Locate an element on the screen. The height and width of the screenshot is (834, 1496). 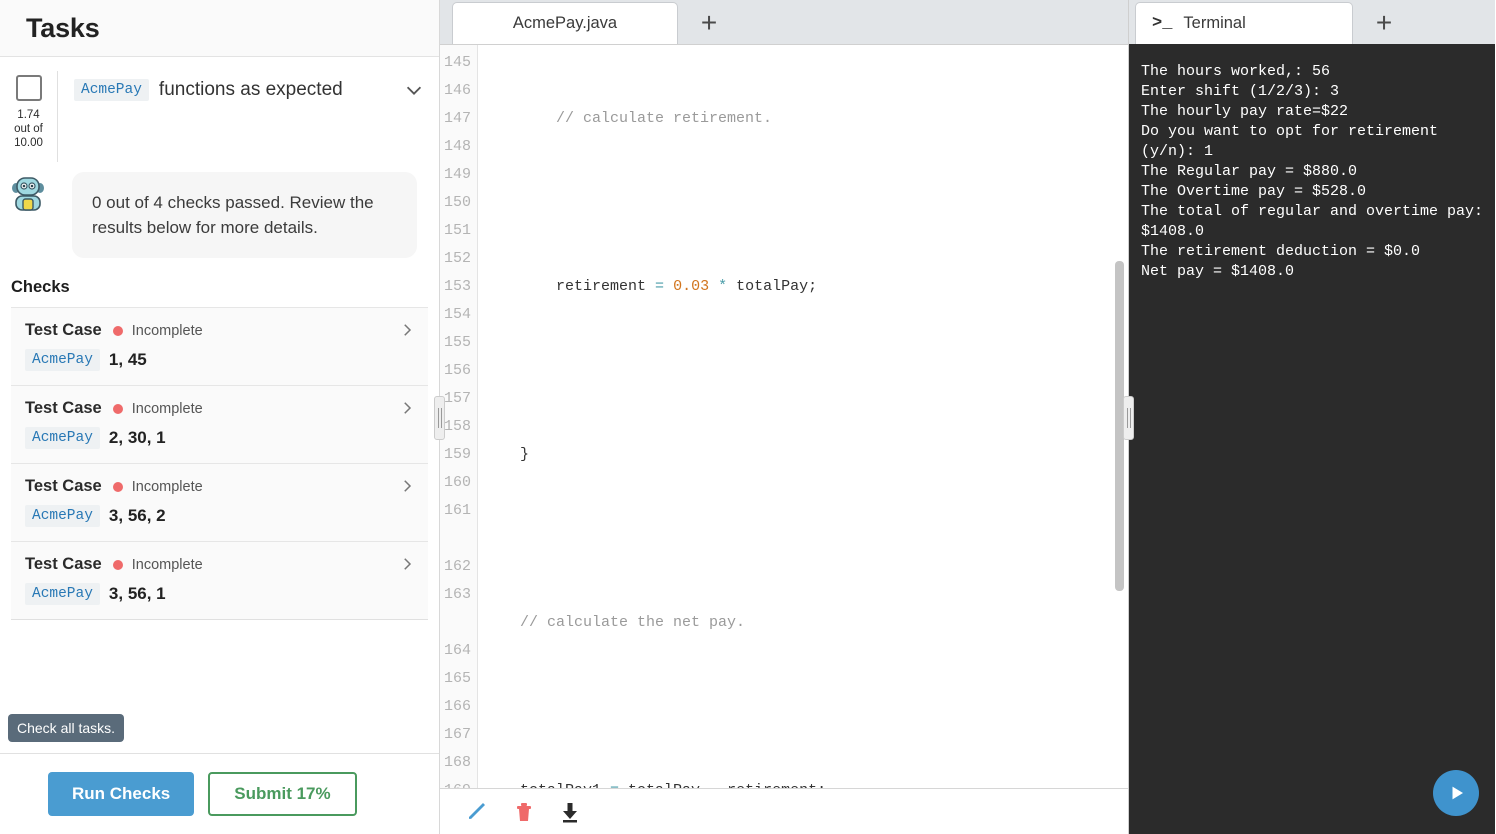
trash-icon is located at coordinates (524, 812).